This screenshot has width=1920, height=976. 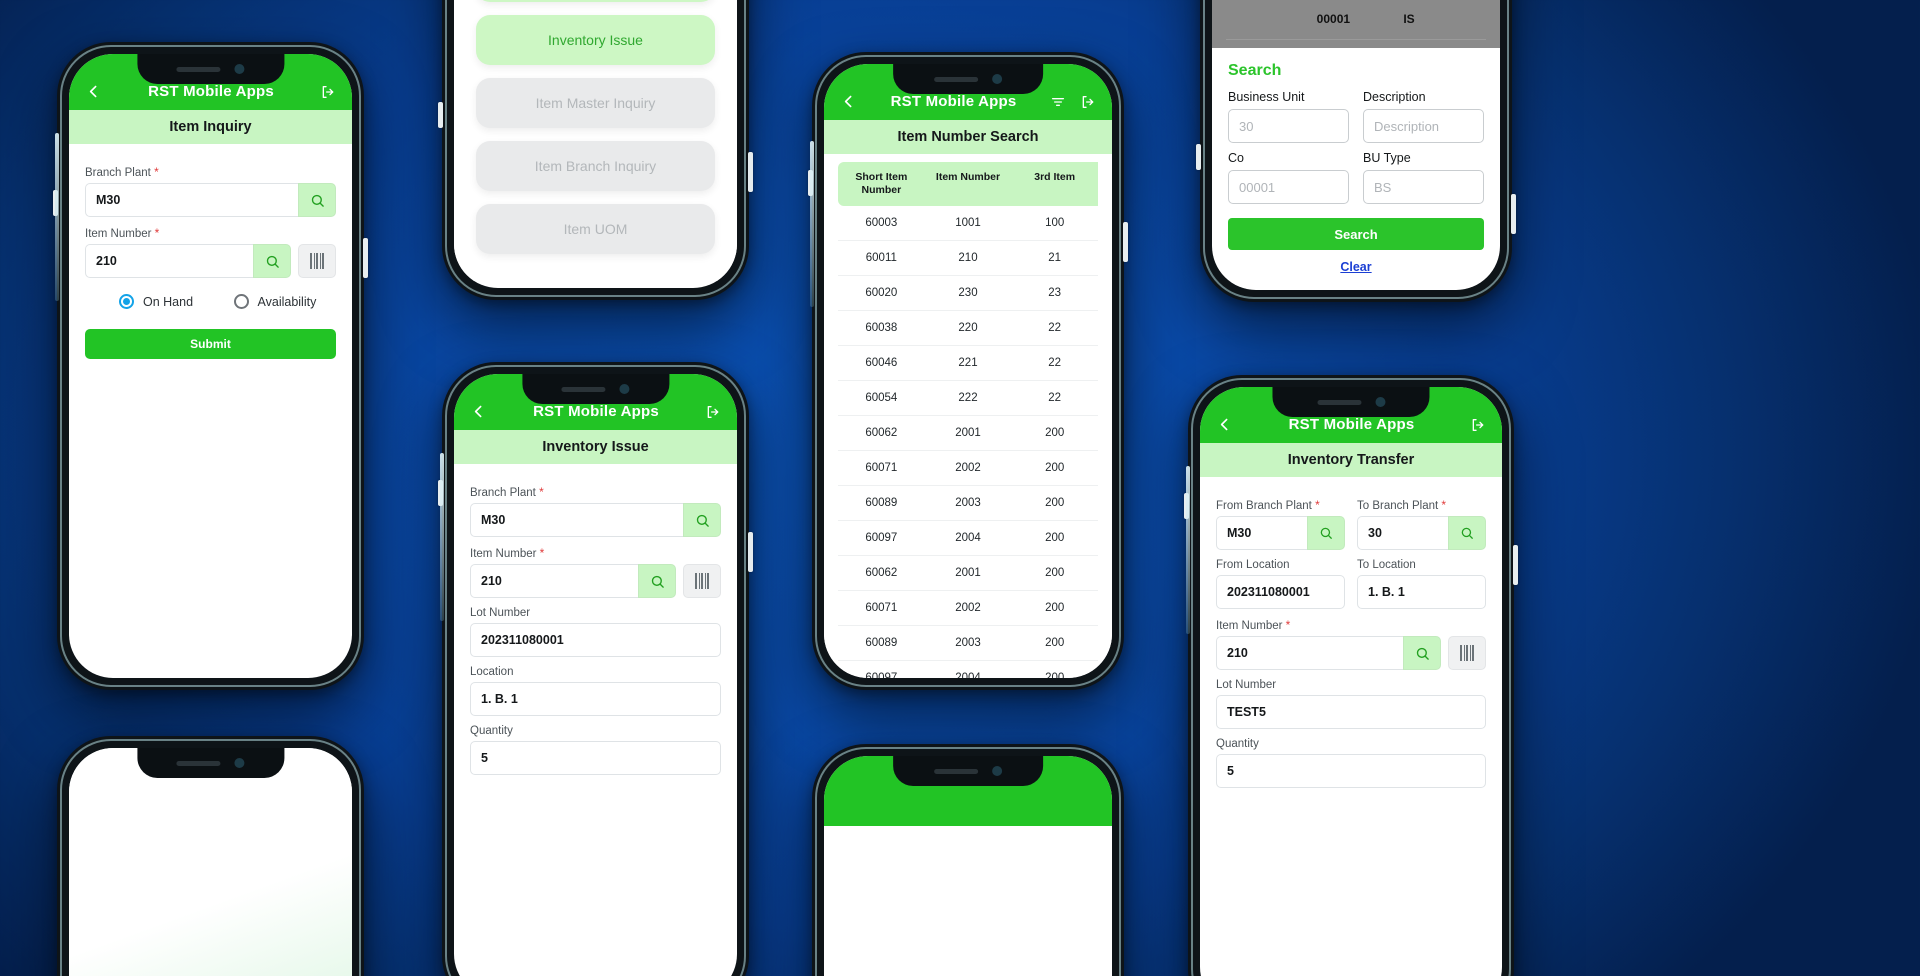 I want to click on field-to-location: To Location 1. B. 1, so click(x=1421, y=579).